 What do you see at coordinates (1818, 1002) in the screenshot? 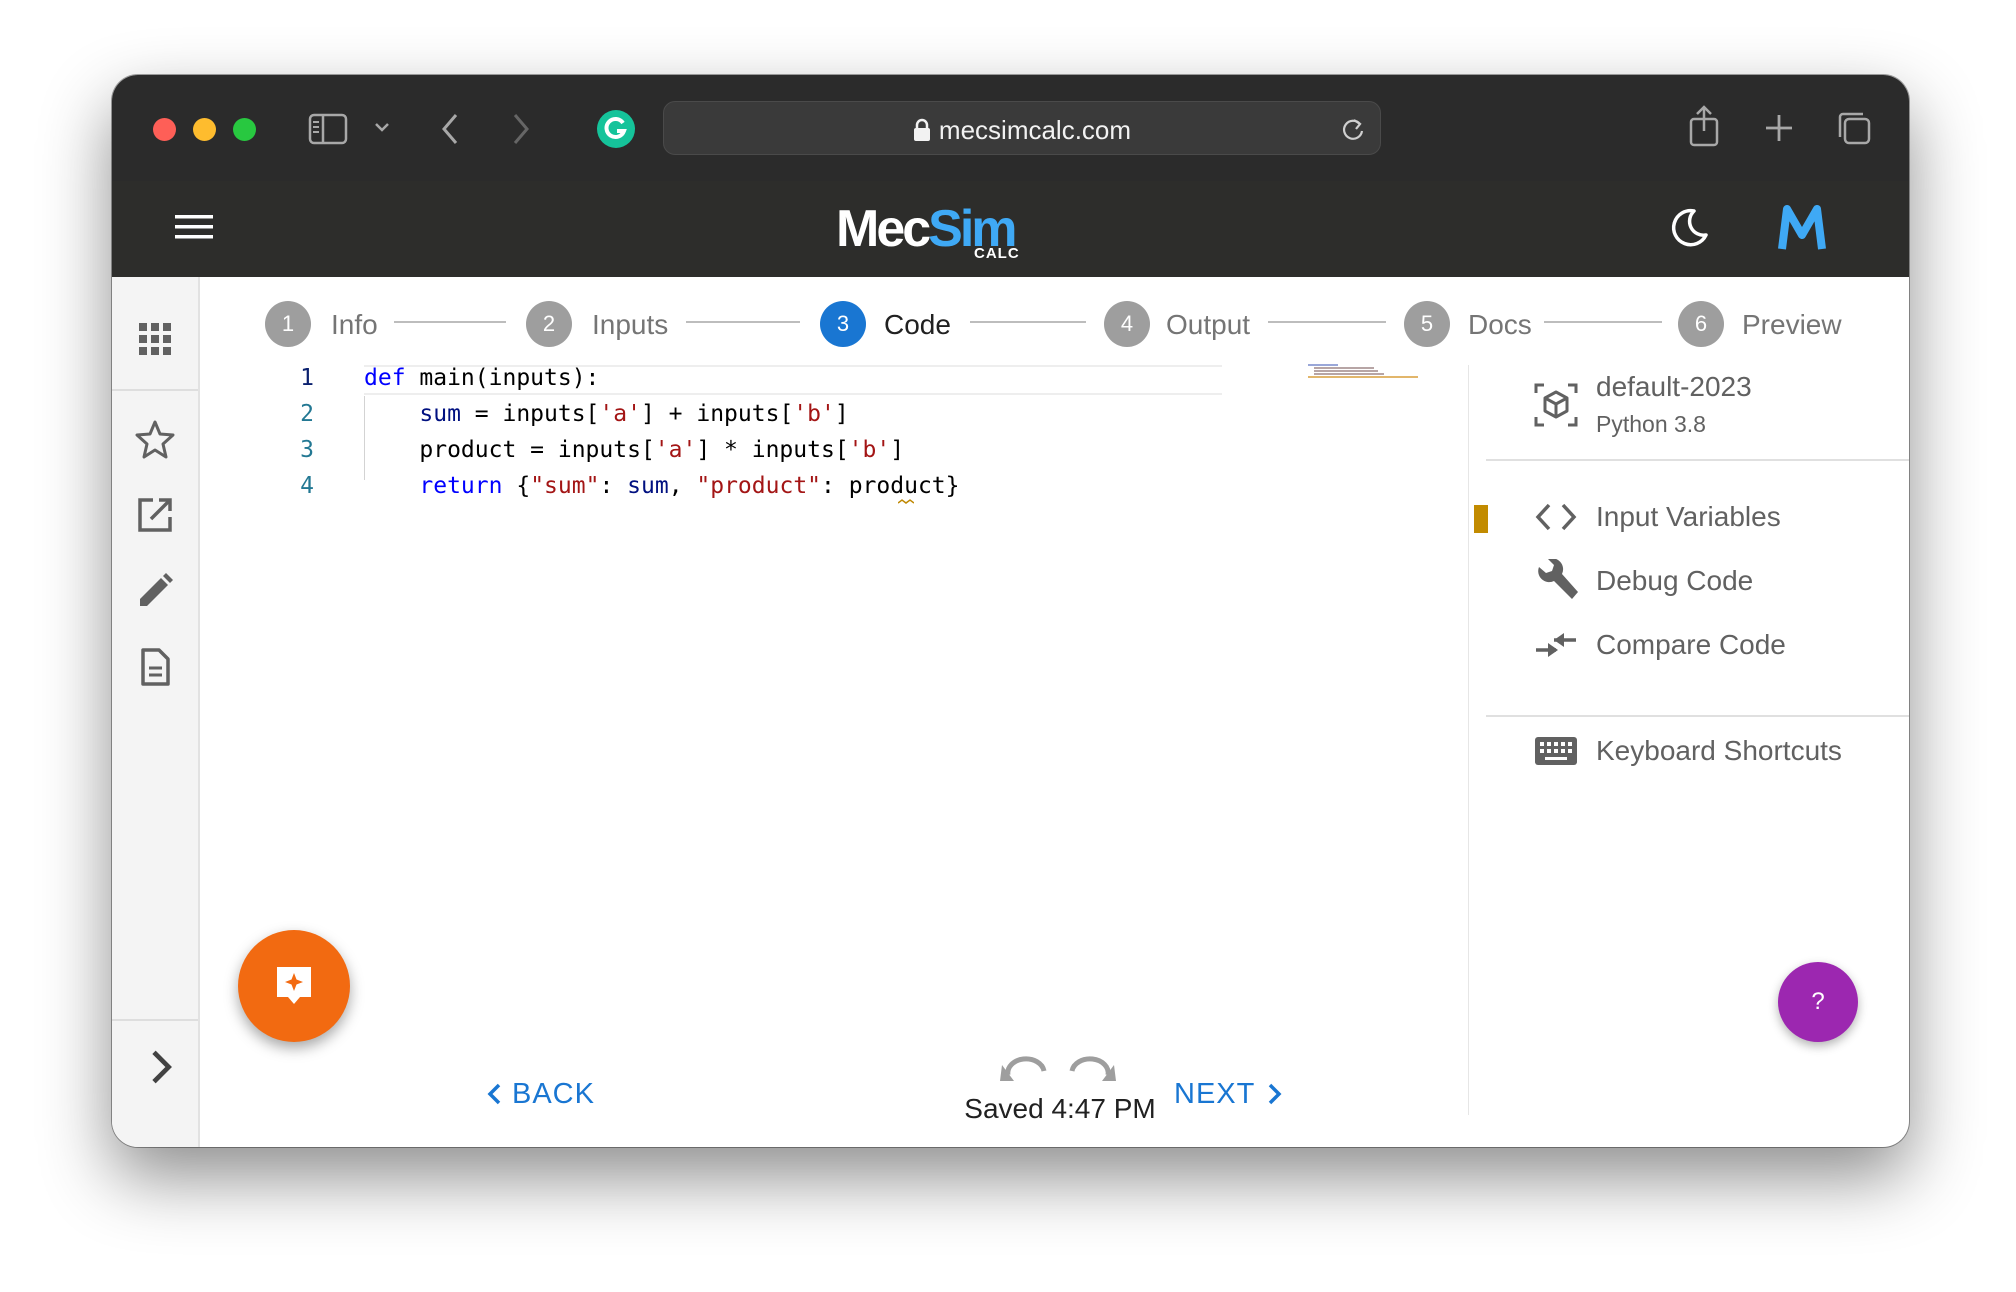
I see `help-button: ?` at bounding box center [1818, 1002].